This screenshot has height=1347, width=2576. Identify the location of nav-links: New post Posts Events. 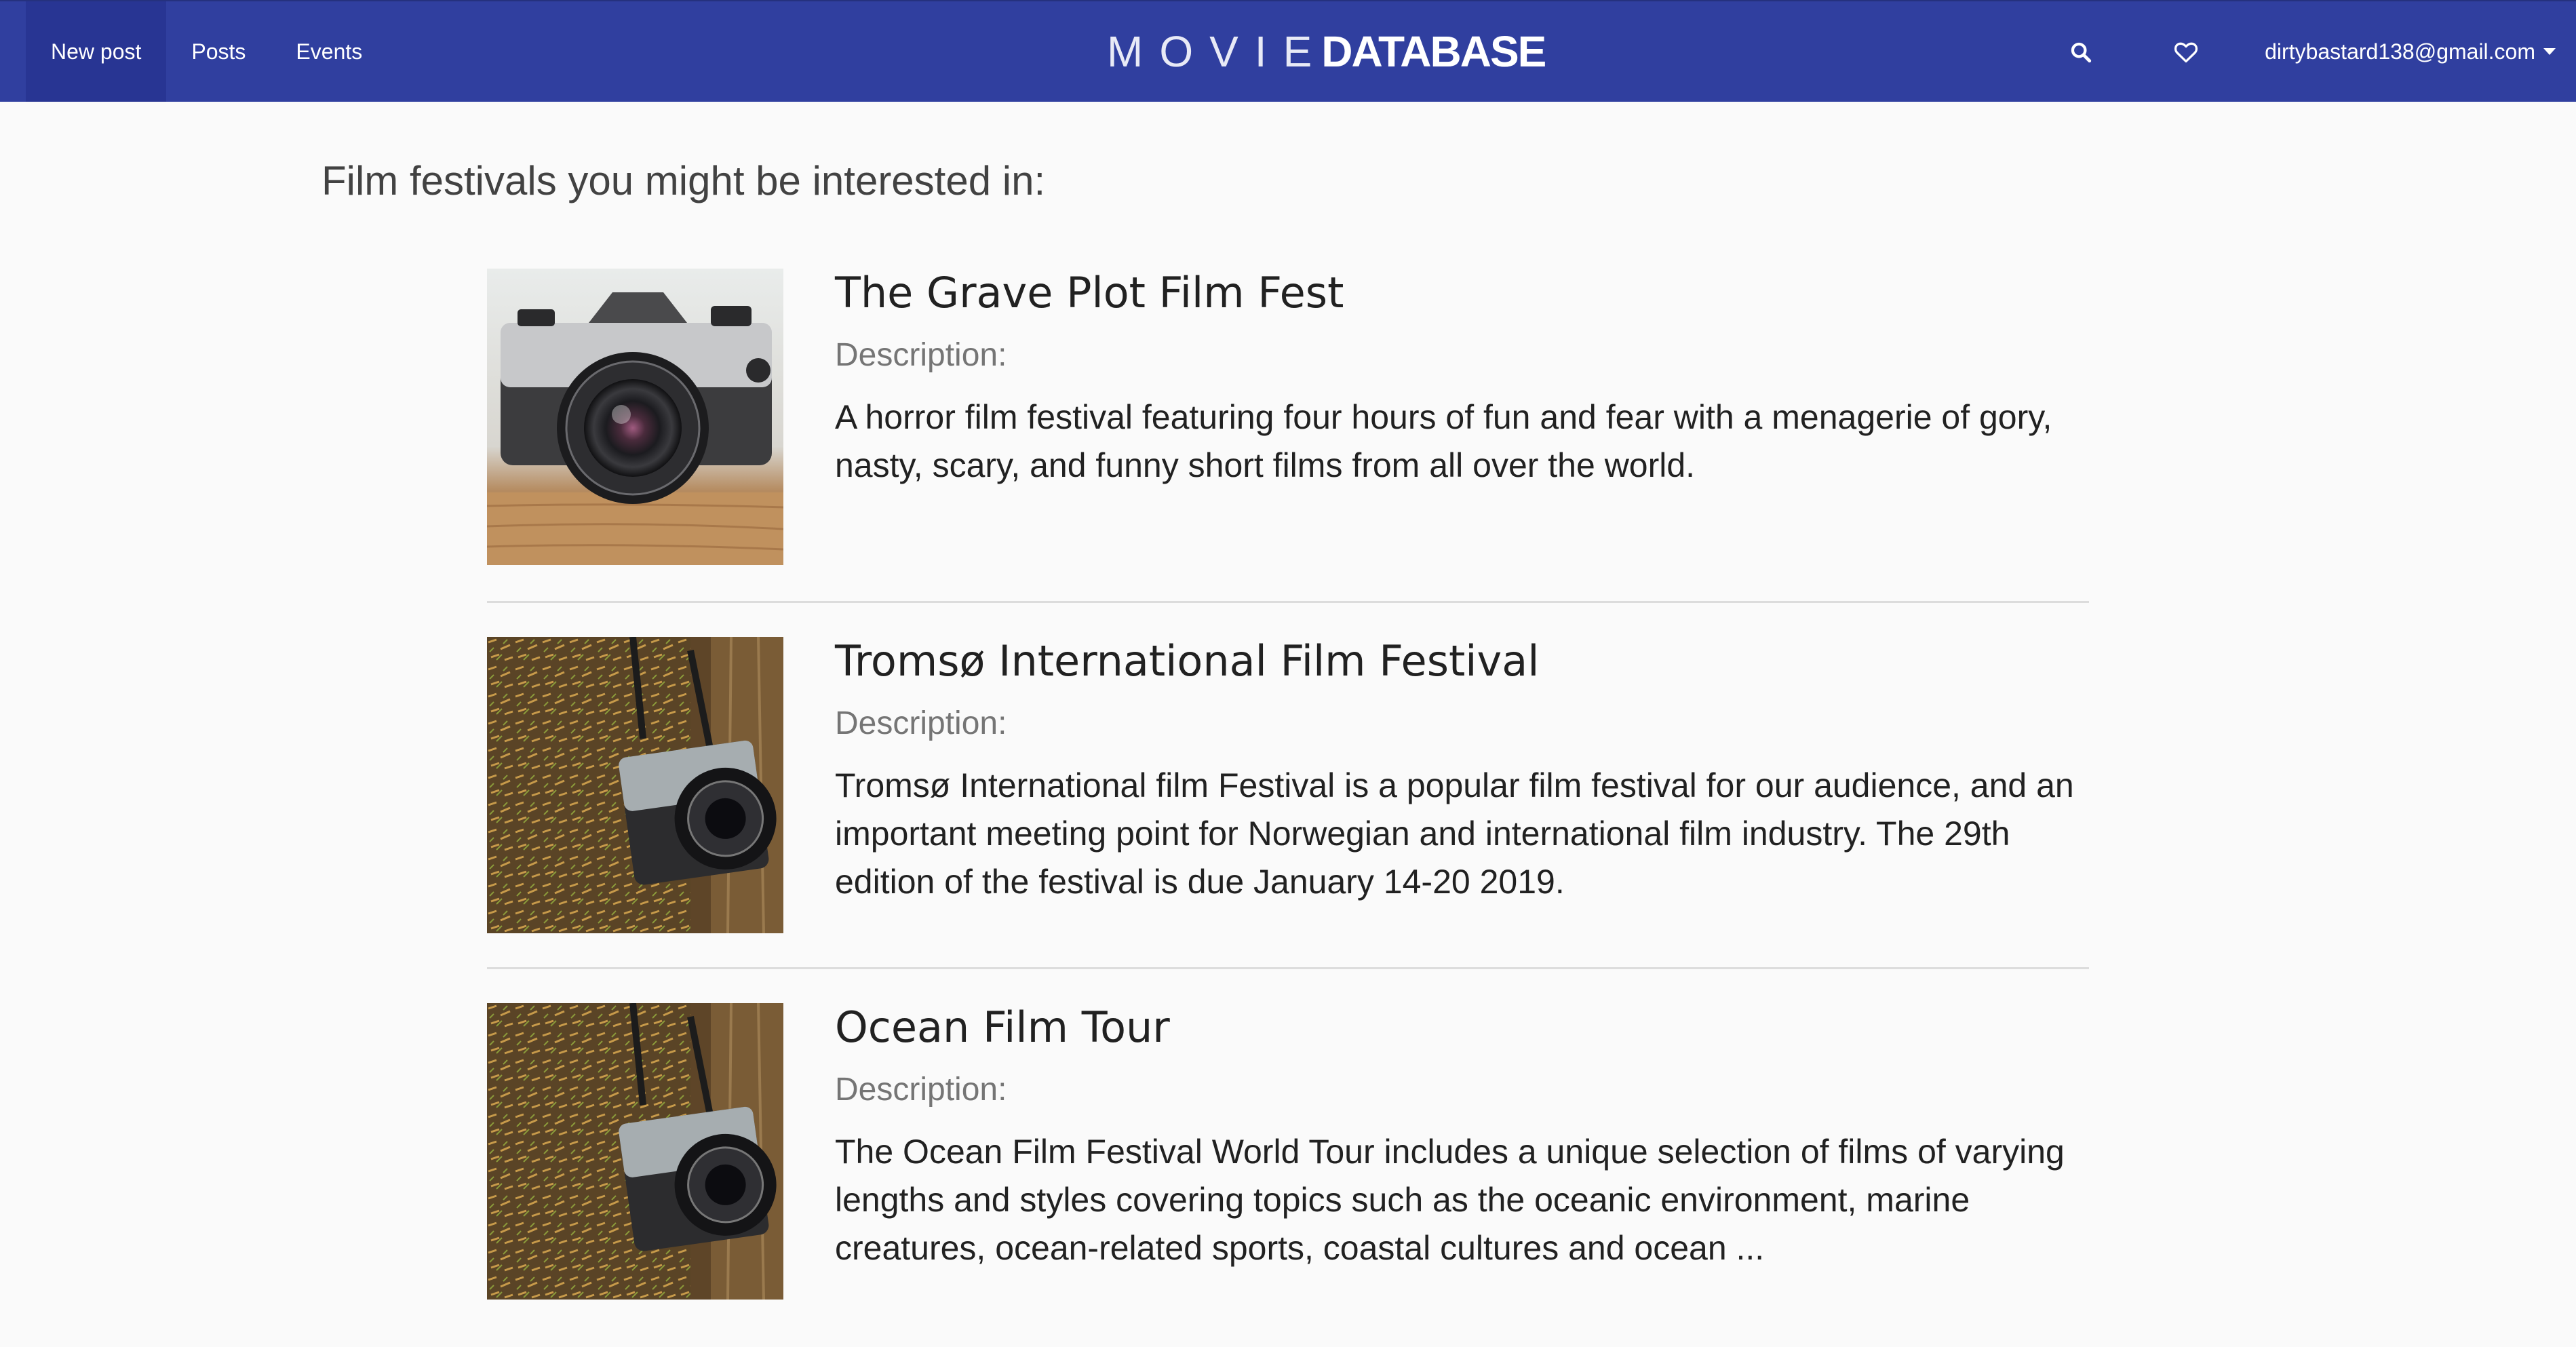
(206, 51).